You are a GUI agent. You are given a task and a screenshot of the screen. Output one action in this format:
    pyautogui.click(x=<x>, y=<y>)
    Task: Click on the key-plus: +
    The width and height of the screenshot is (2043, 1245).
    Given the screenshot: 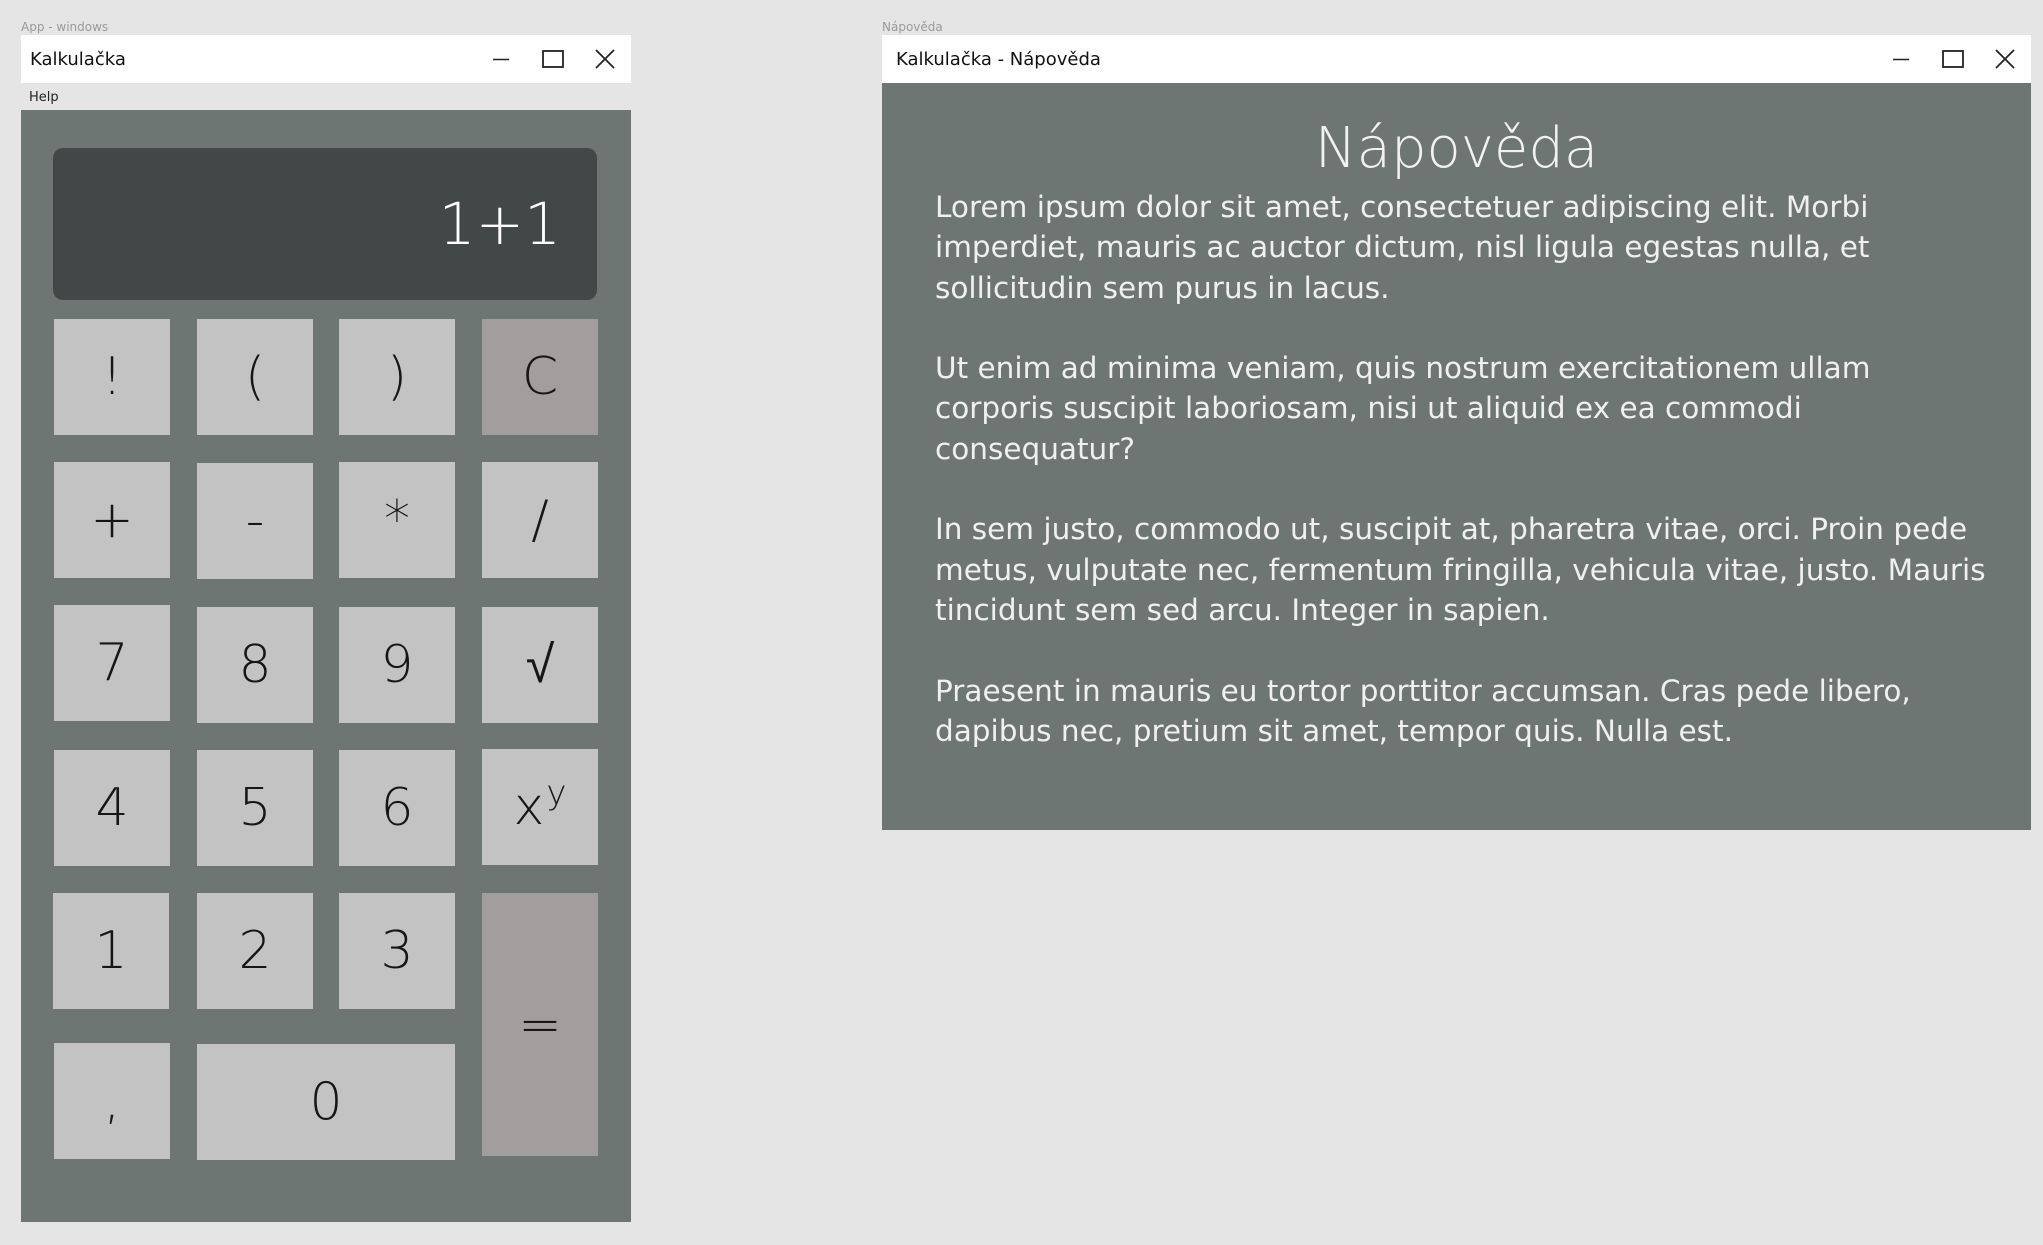 What is the action you would take?
    pyautogui.click(x=112, y=520)
    